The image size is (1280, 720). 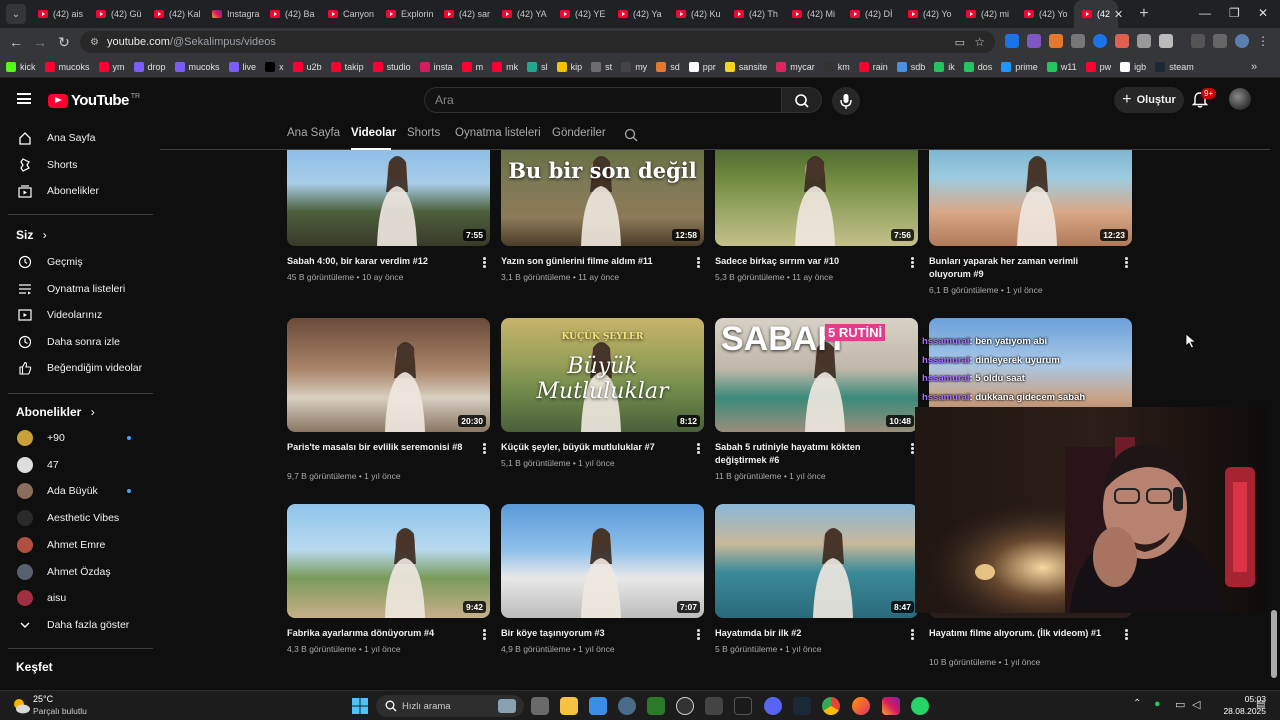 I want to click on settings-icon, so click(x=627, y=706).